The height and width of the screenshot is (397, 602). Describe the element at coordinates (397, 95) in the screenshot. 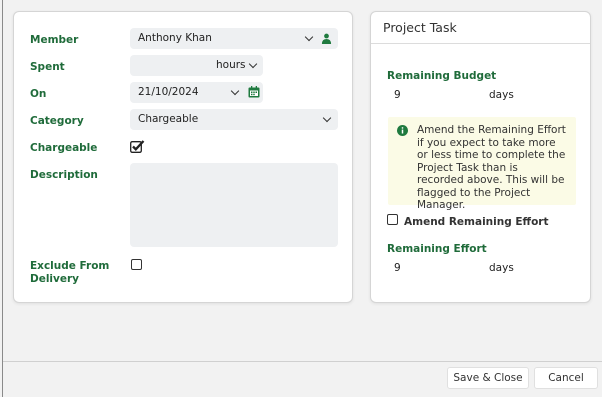

I see `remaining-budget-value: 9` at that location.